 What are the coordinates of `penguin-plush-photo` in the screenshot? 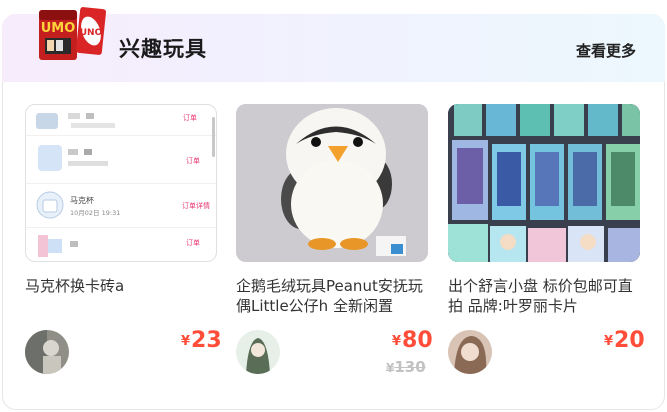 It's located at (332, 183).